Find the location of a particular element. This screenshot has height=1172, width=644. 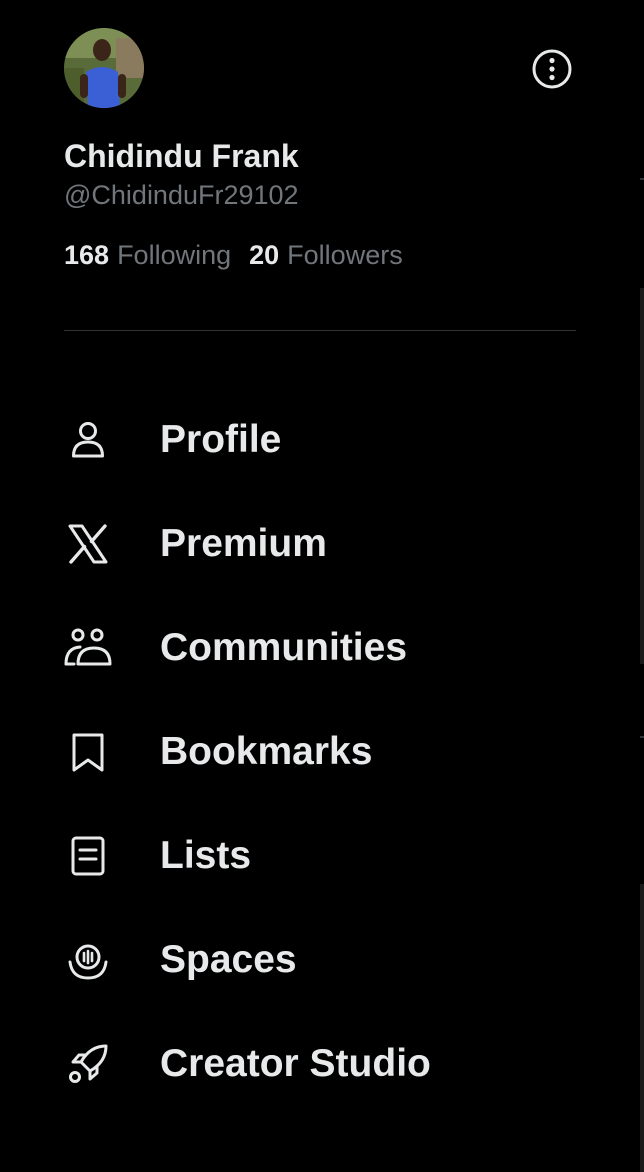

nav-item-premium: Premium is located at coordinates (324, 544).